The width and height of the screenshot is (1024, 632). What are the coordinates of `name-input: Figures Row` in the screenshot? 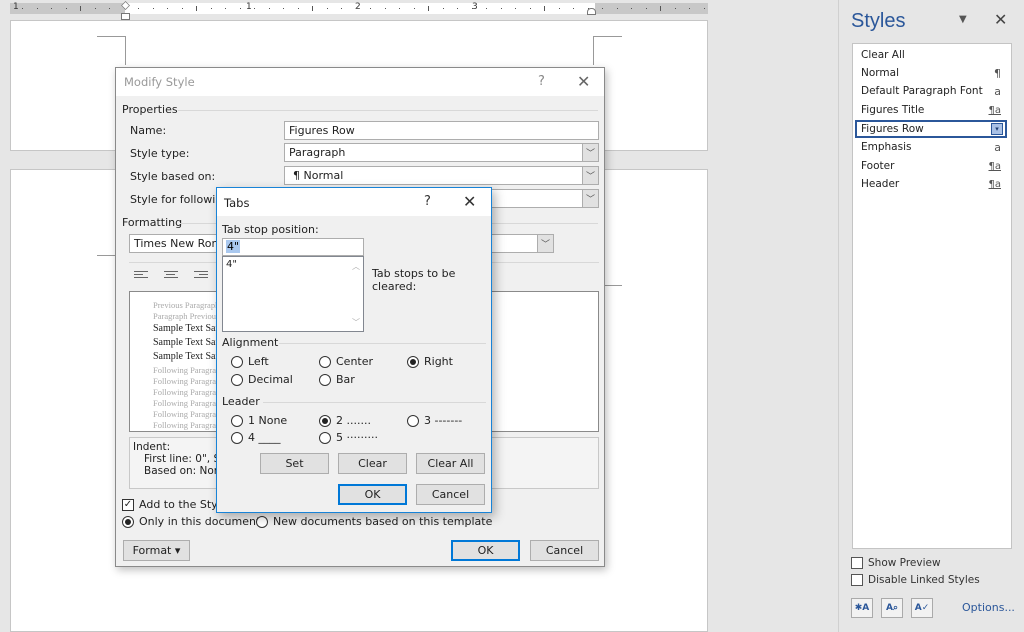 It's located at (441, 130).